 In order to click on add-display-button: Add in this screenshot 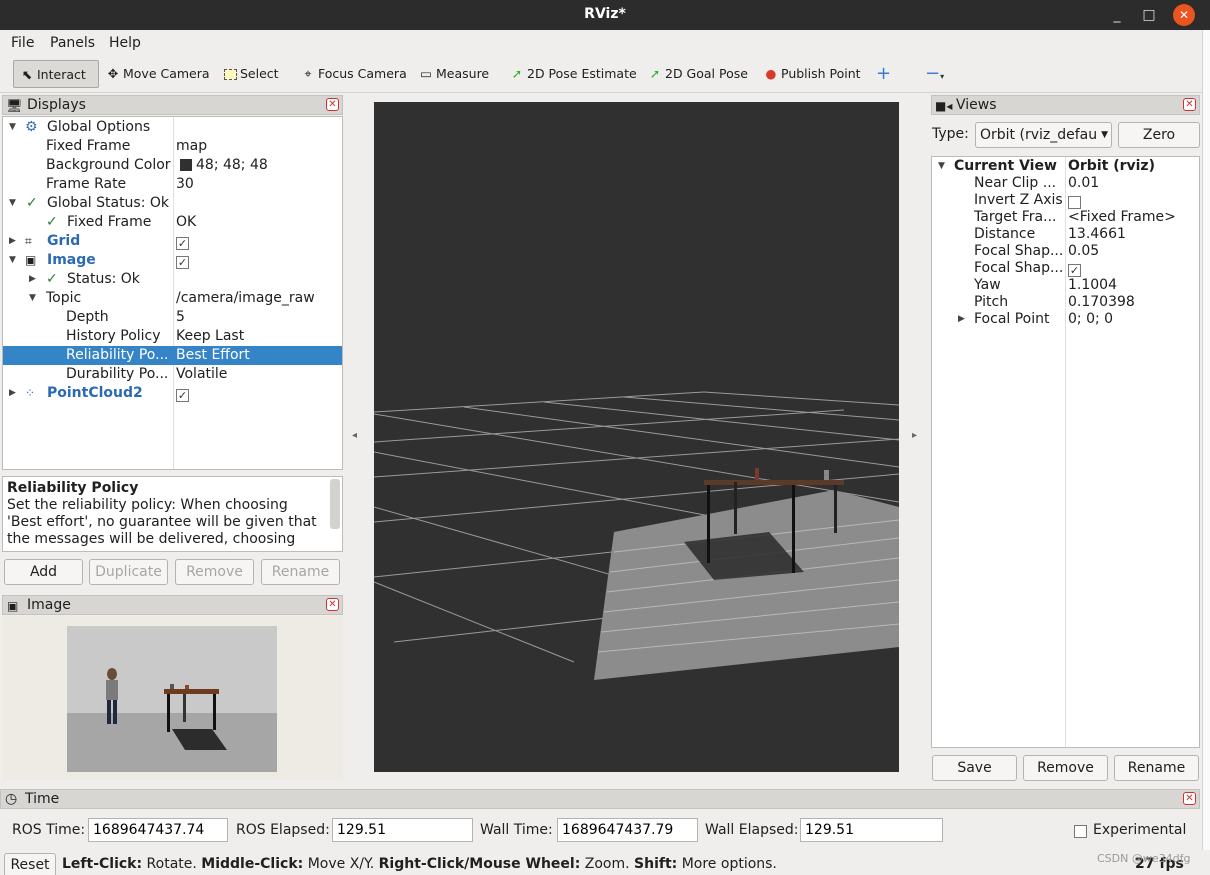, I will do `click(43, 572)`.